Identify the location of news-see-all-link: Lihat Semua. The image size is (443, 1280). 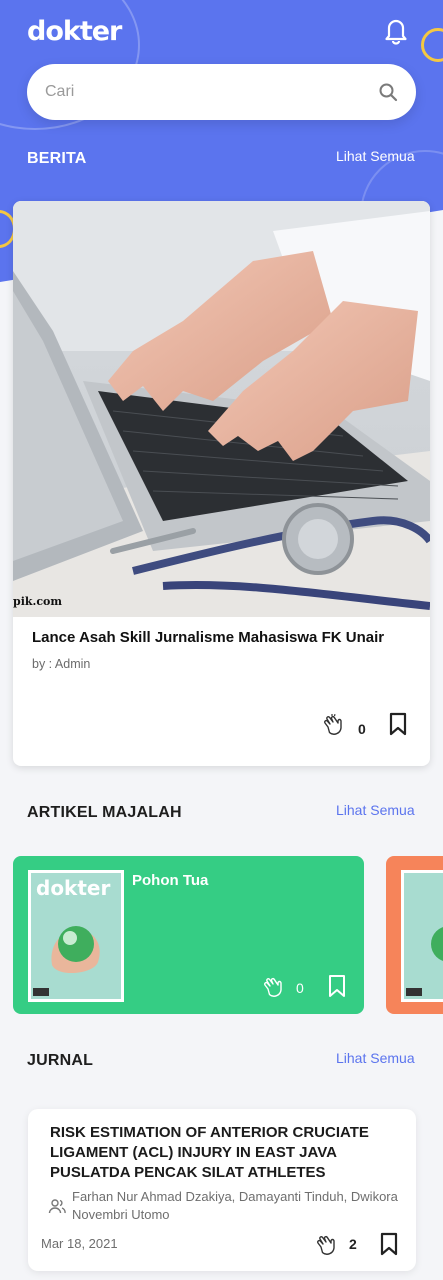
(375, 156).